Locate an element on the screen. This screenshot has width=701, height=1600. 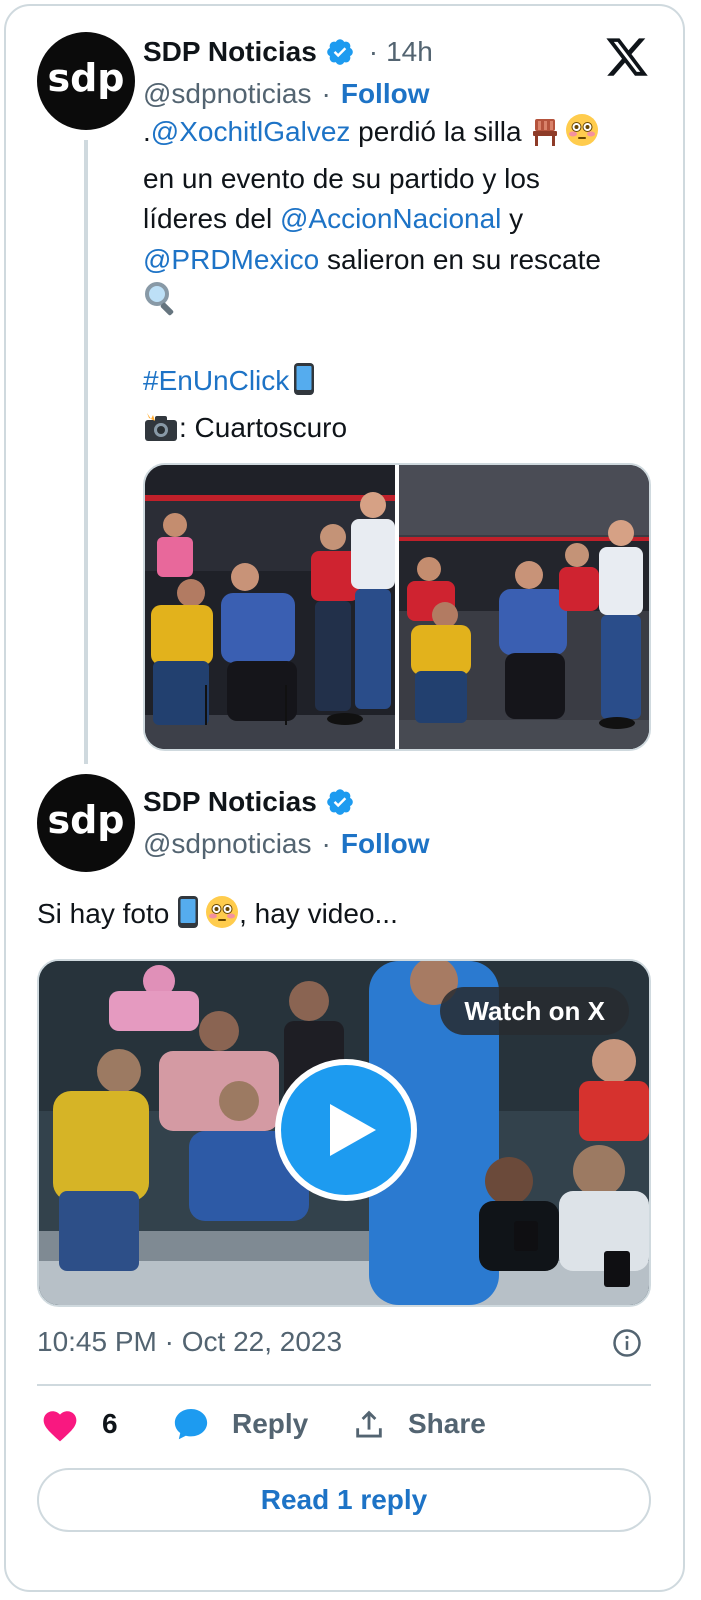
reply-button: Reply is located at coordinates (240, 1424).